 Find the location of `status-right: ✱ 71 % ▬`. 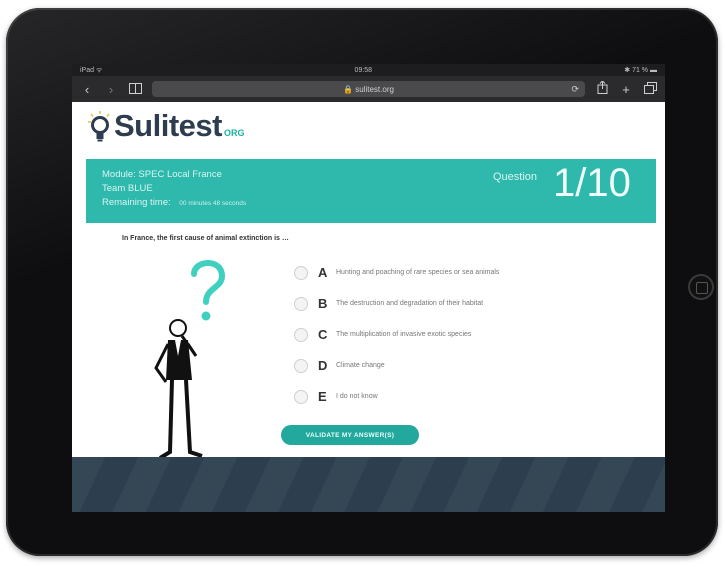

status-right: ✱ 71 % ▬ is located at coordinates (640, 70).